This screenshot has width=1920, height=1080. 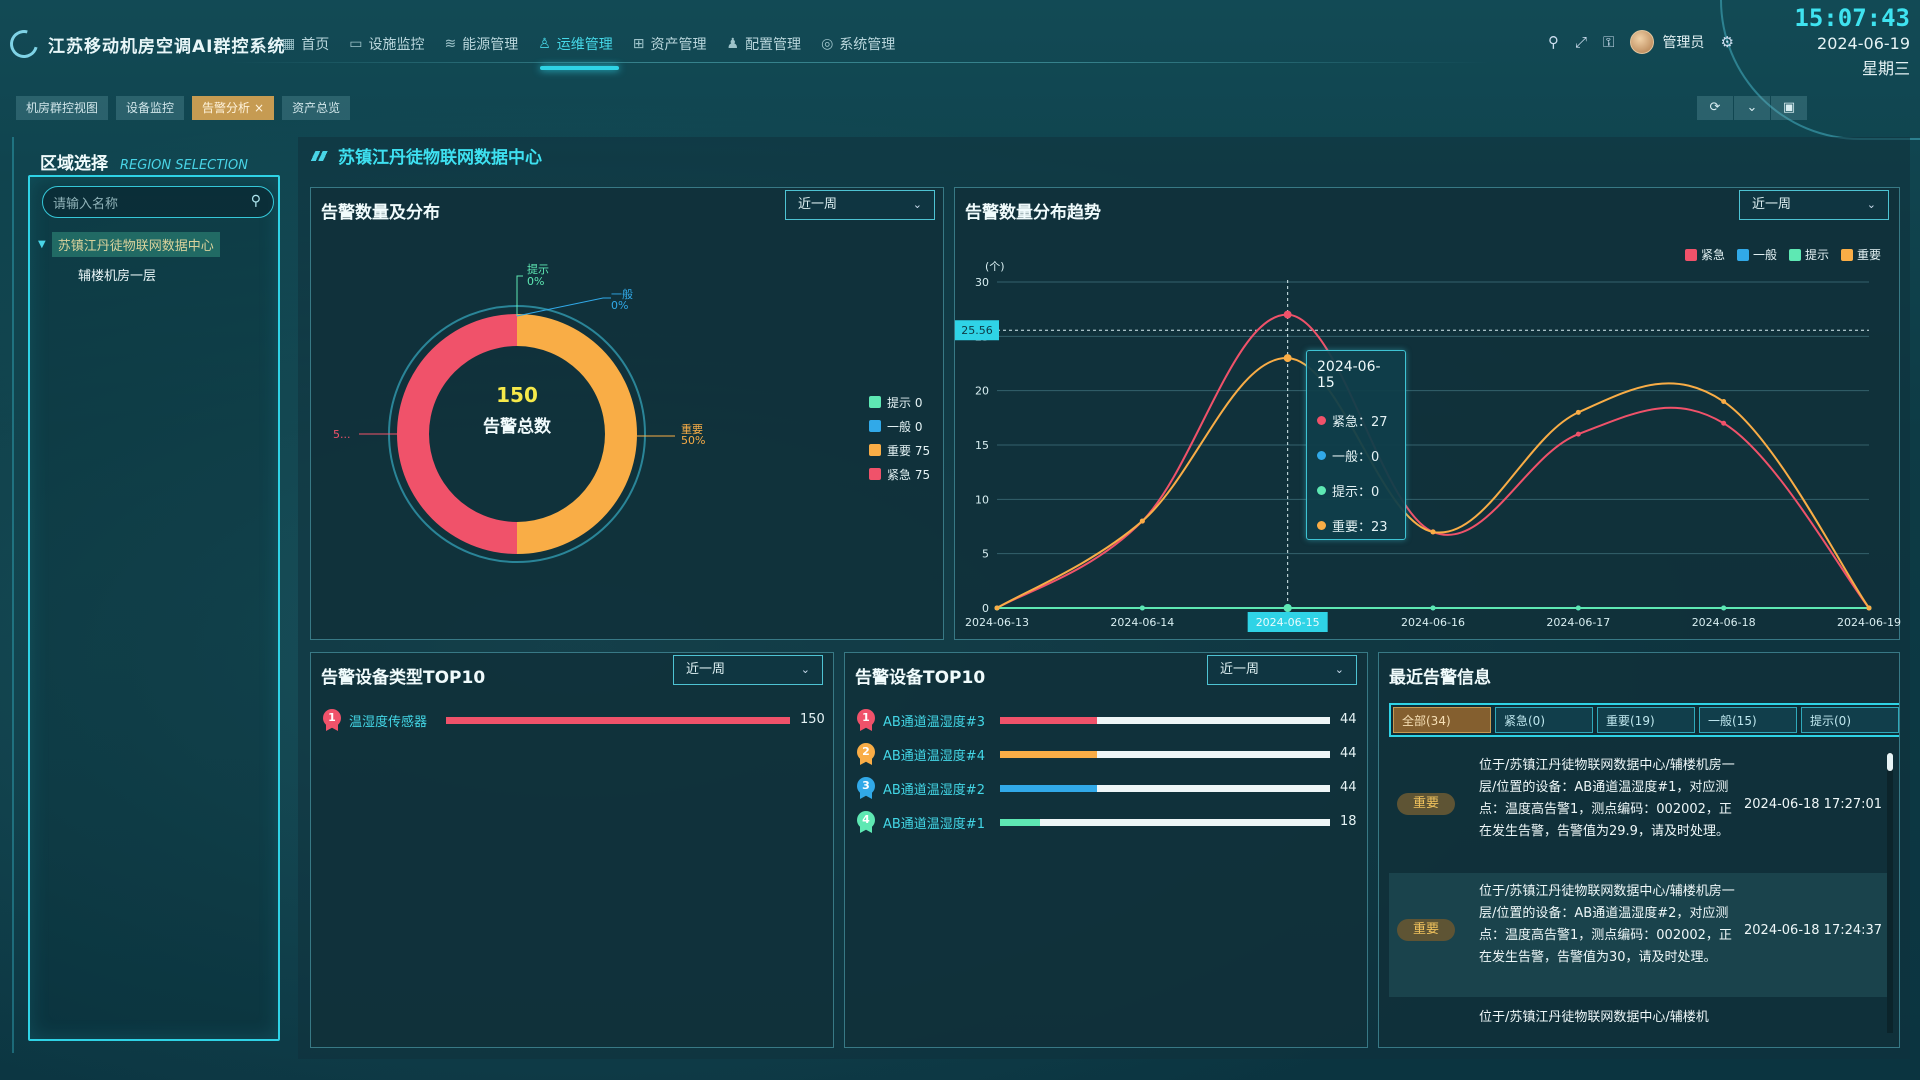 I want to click on bar-row: 4 AB通道温湿度#1, so click(x=920, y=822).